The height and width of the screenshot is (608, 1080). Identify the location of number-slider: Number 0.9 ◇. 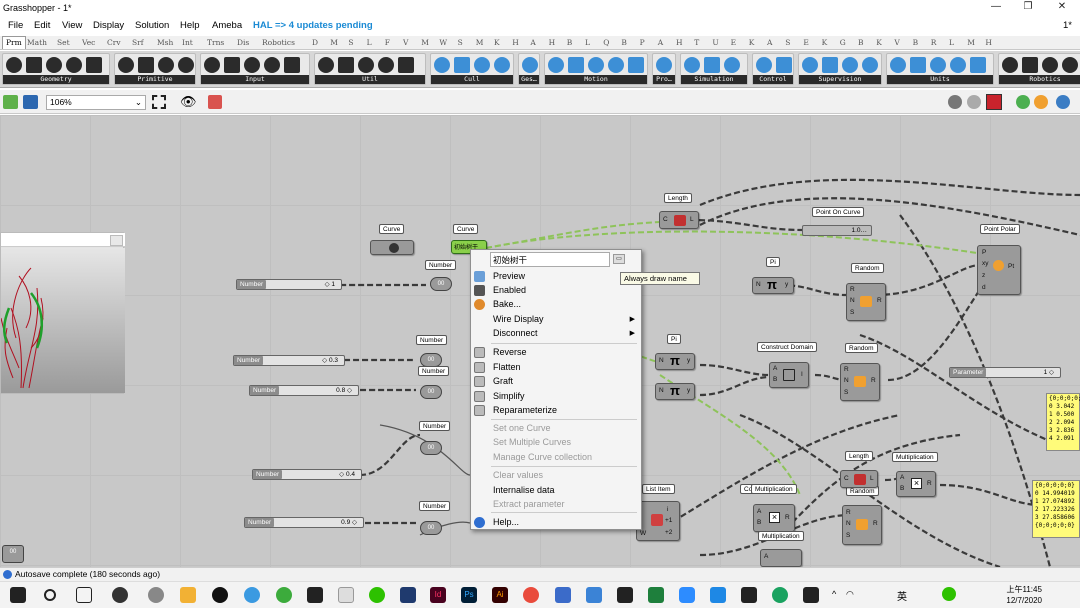
(304, 522).